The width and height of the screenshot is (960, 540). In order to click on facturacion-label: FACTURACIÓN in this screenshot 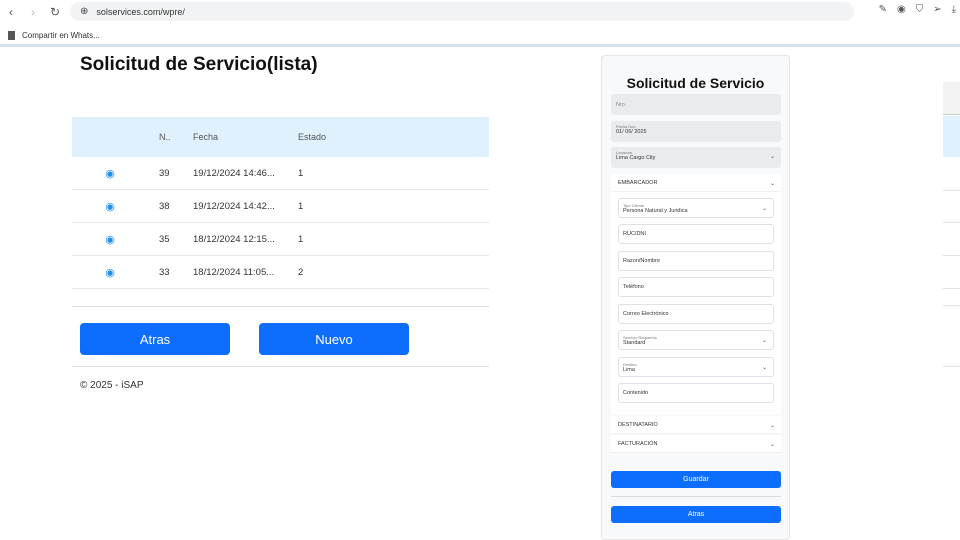, I will do `click(638, 443)`.